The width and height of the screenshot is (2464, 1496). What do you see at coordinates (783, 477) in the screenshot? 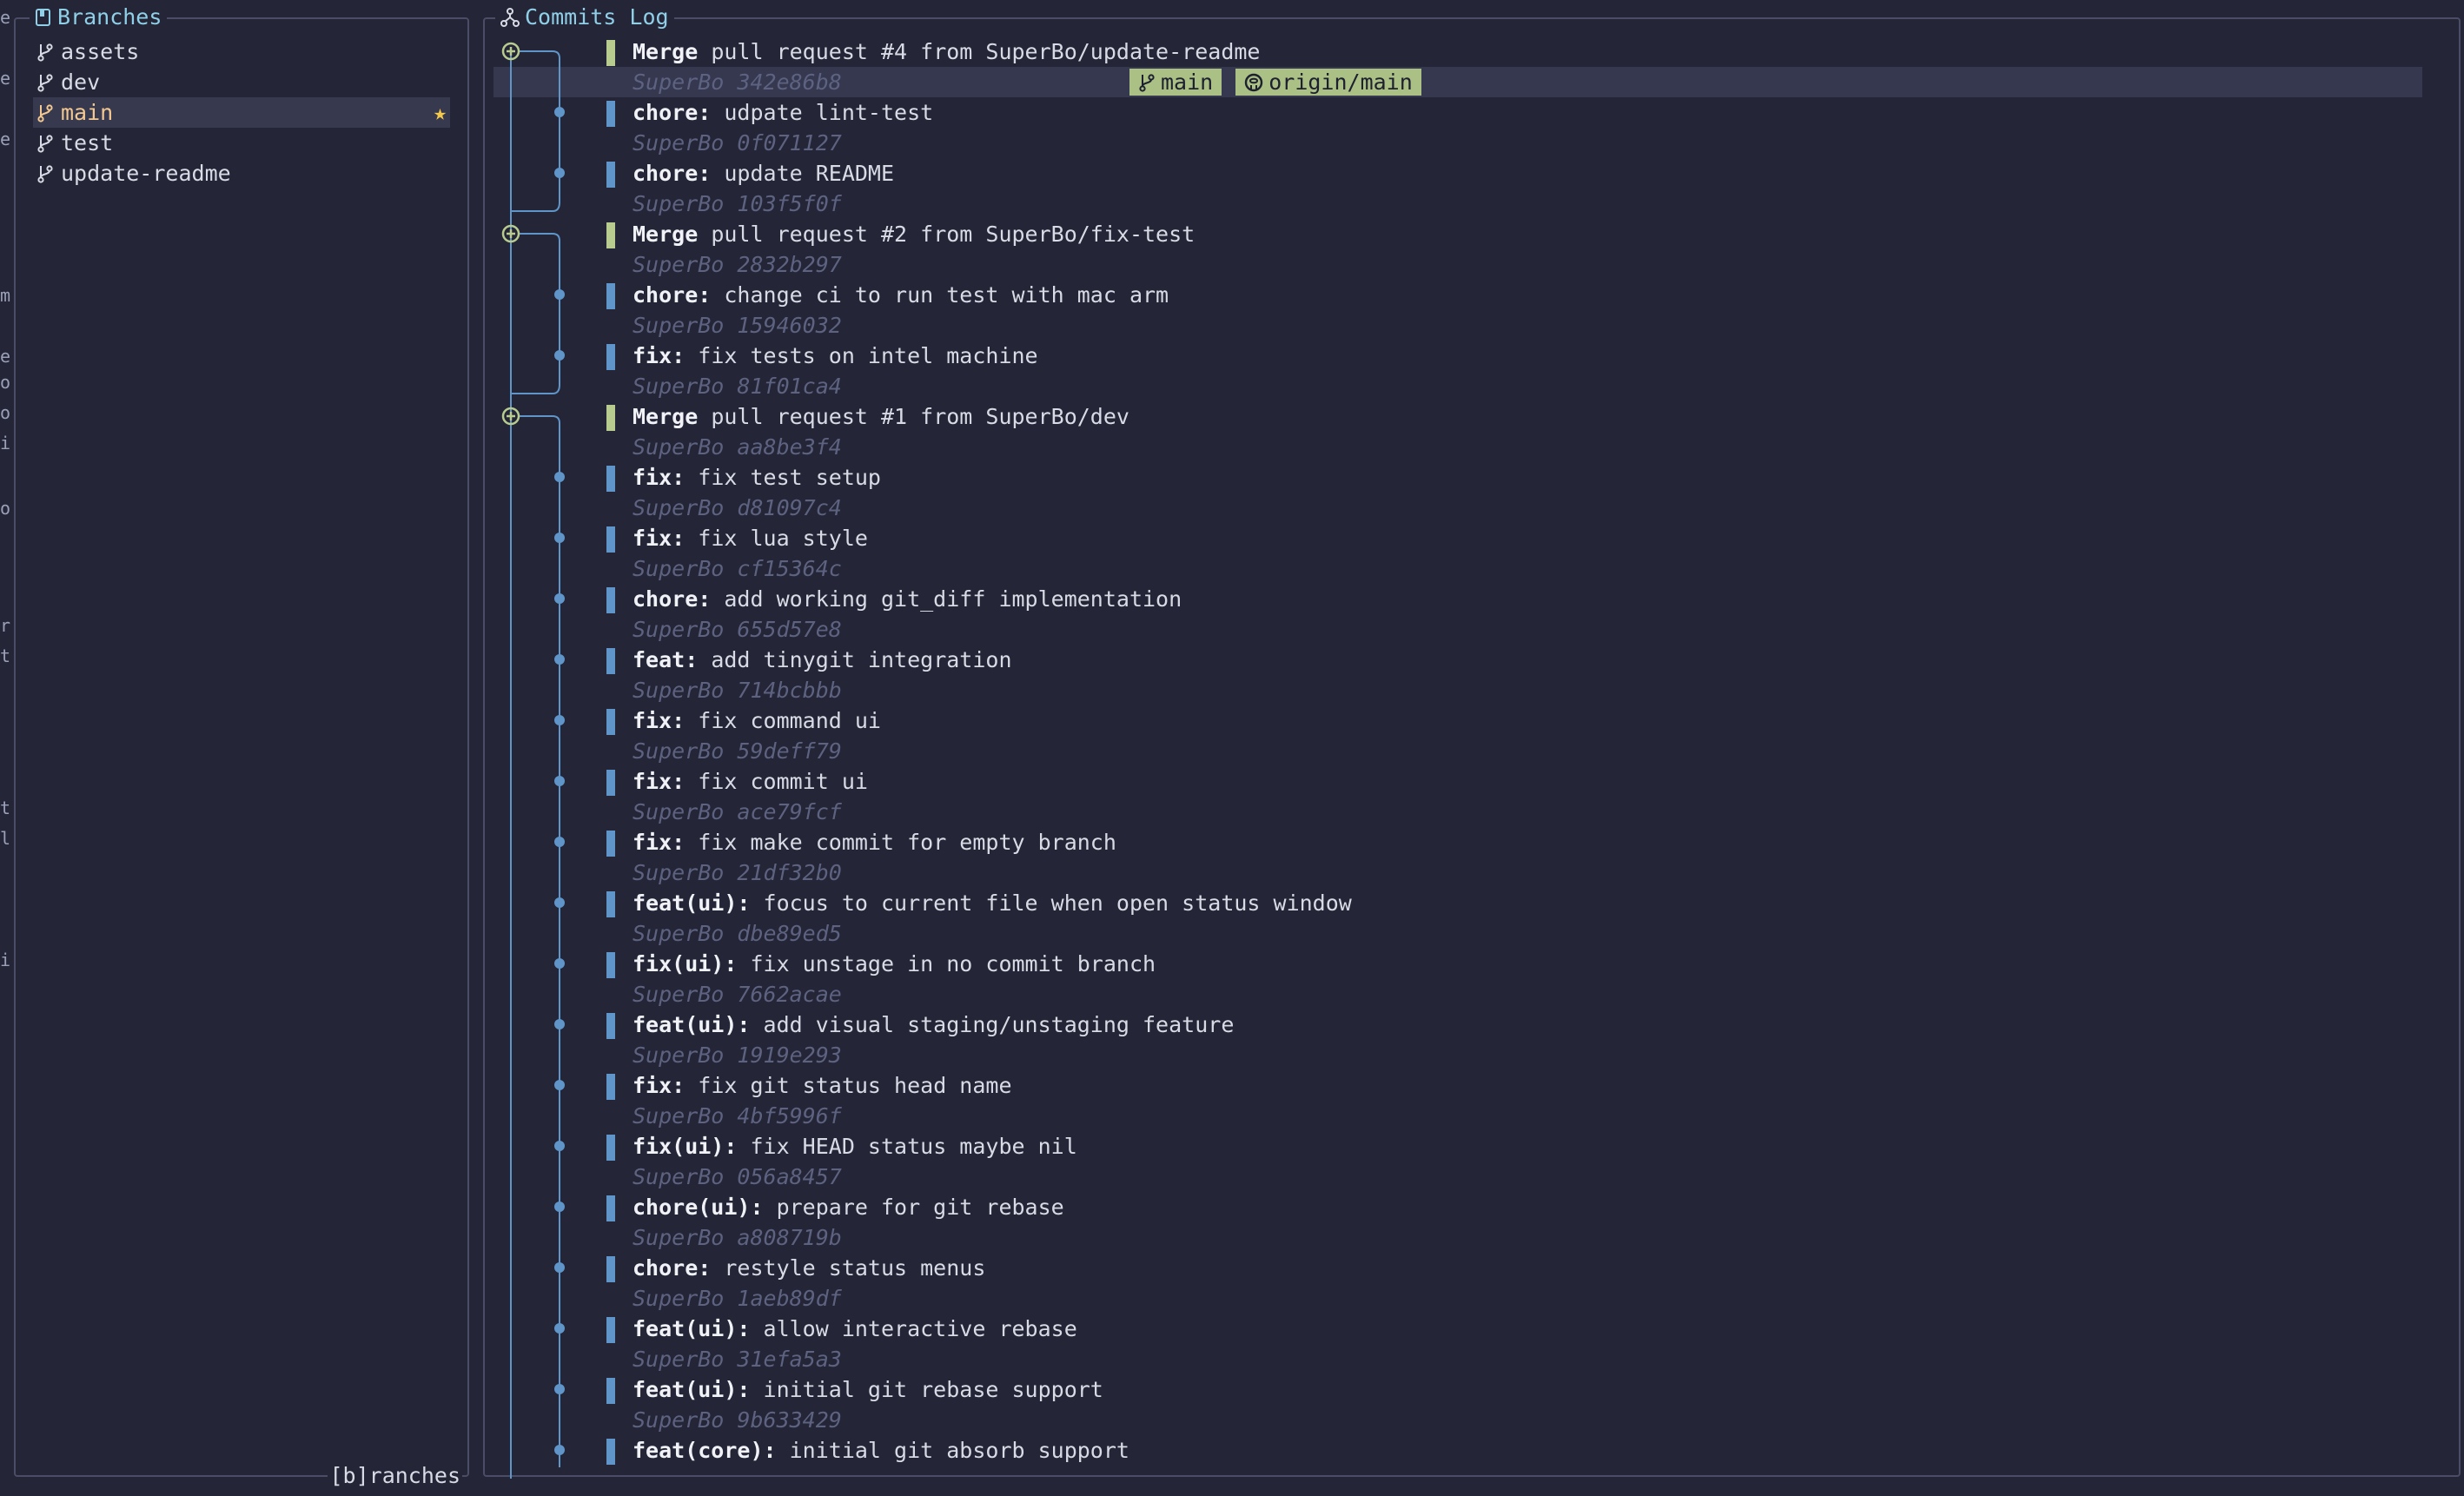
I see `commit-subject: fix test setup` at bounding box center [783, 477].